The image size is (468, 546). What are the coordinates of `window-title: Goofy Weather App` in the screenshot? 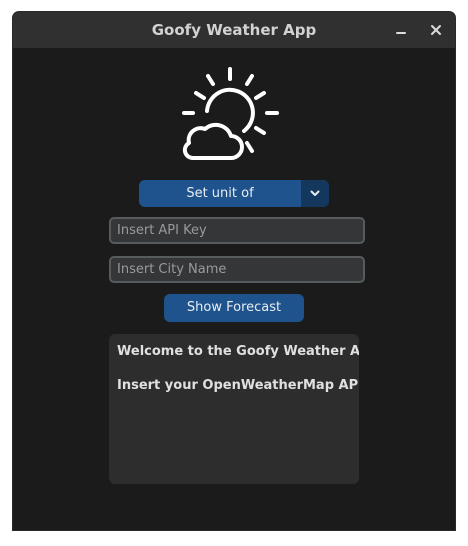 It's located at (234, 30).